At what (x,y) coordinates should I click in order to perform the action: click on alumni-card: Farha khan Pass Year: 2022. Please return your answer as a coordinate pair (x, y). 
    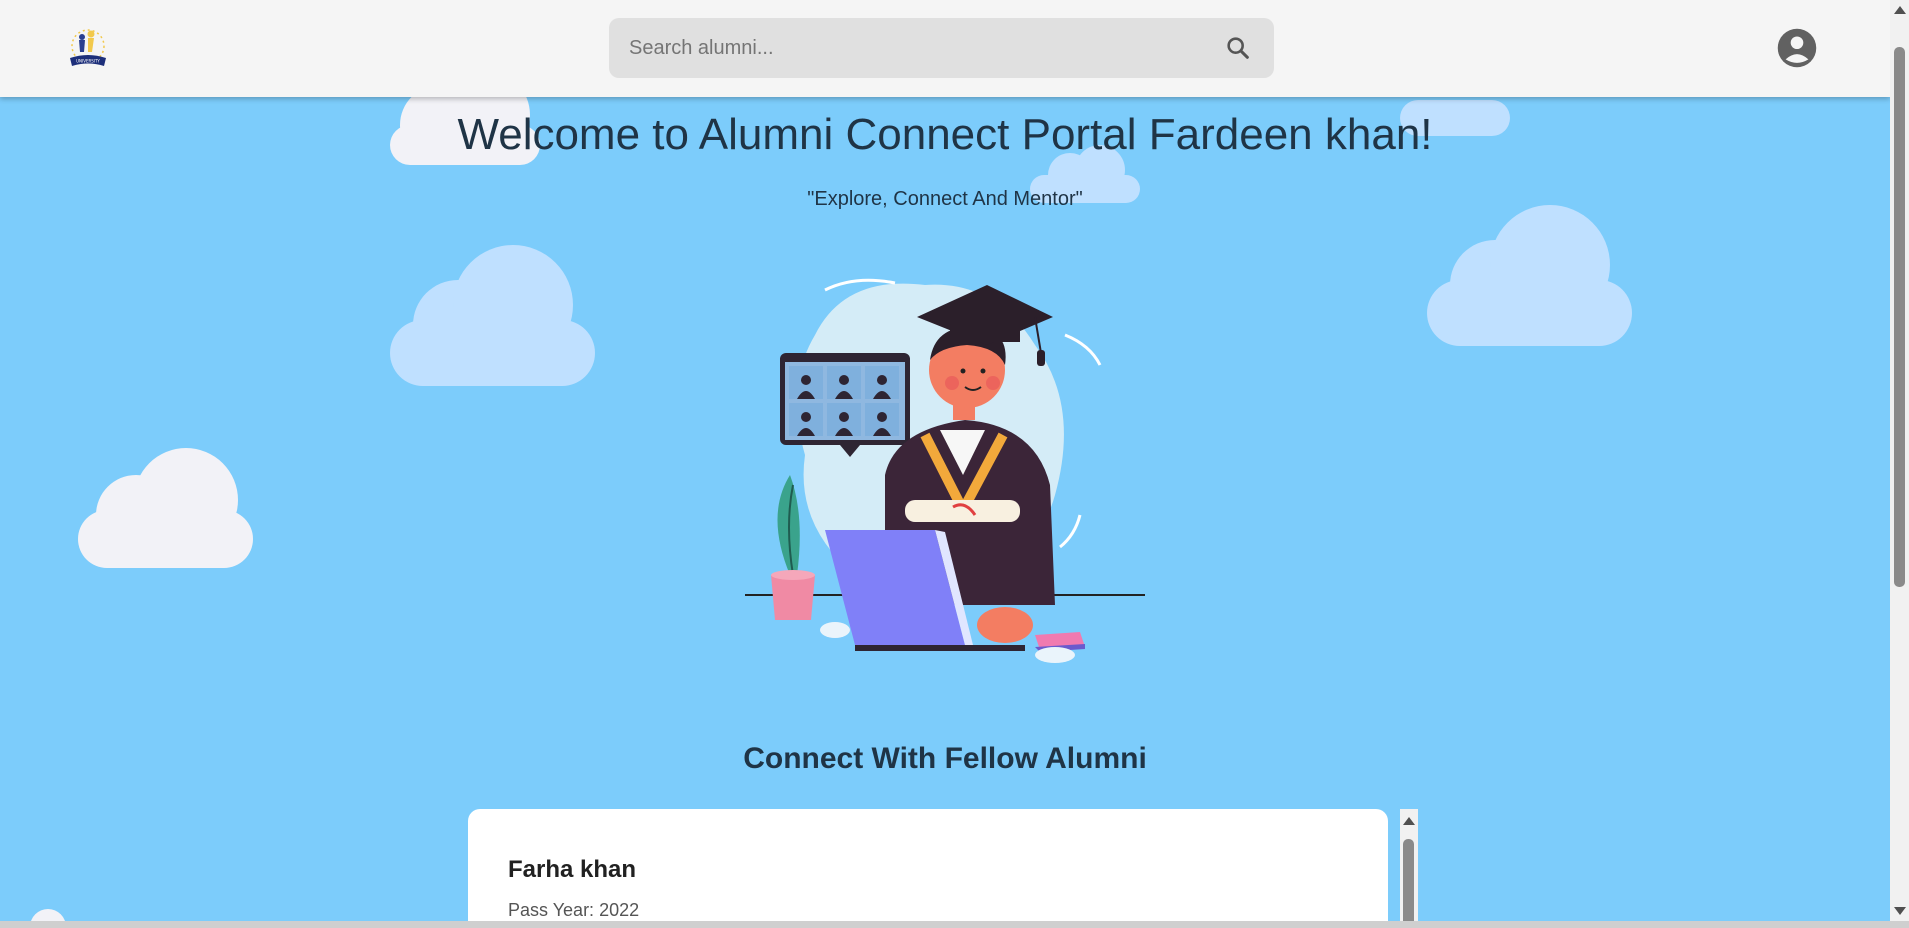
    Looking at the image, I should click on (928, 865).